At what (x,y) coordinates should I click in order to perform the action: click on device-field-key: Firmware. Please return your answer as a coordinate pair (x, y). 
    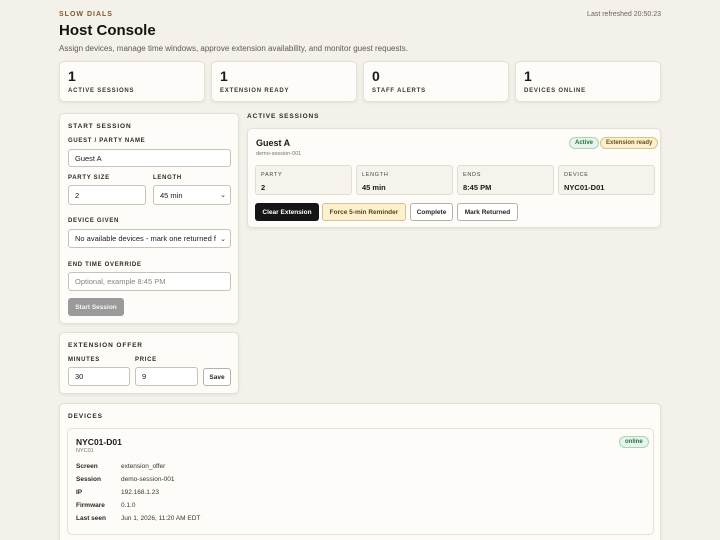
    Looking at the image, I should click on (90, 505).